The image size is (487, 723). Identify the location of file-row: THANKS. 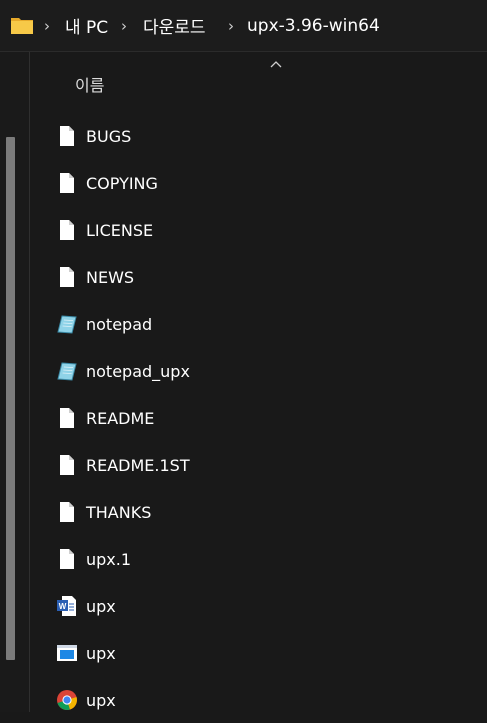
(252, 512).